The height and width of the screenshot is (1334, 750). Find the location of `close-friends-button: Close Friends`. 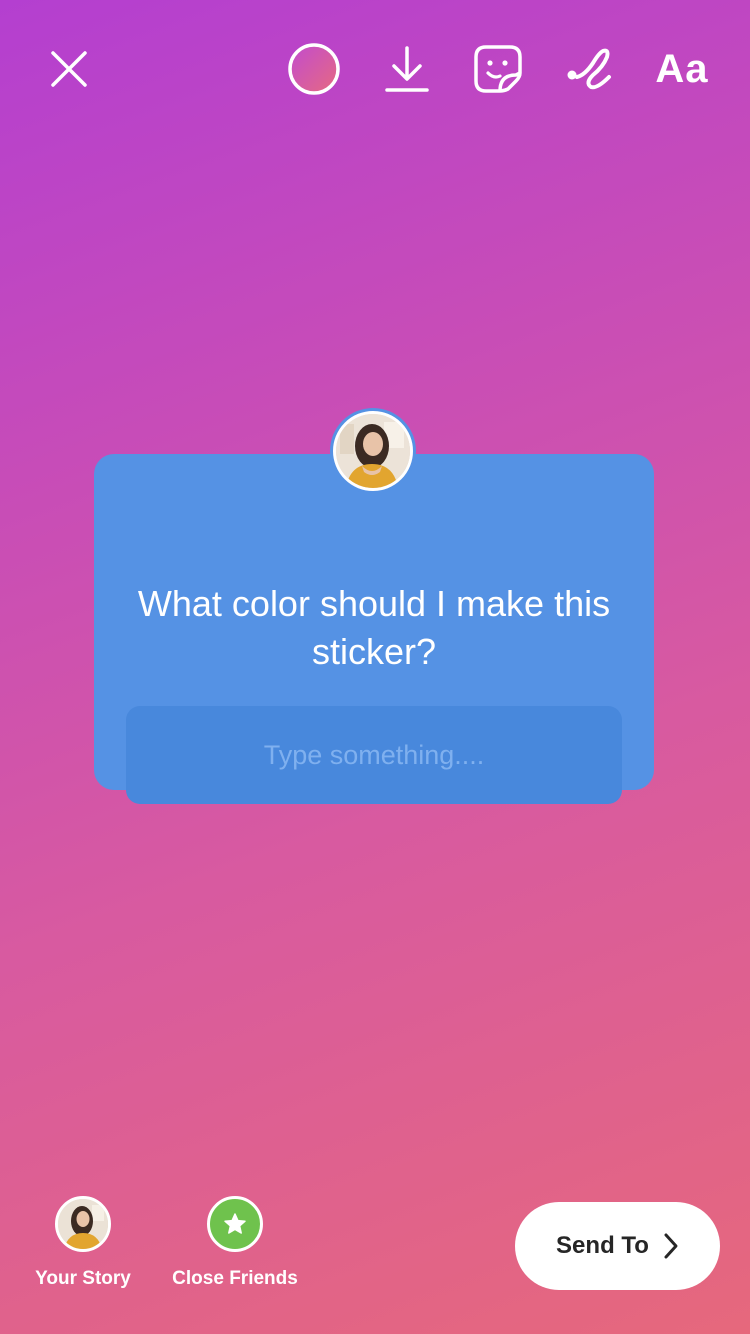

close-friends-button: Close Friends is located at coordinates (235, 1243).